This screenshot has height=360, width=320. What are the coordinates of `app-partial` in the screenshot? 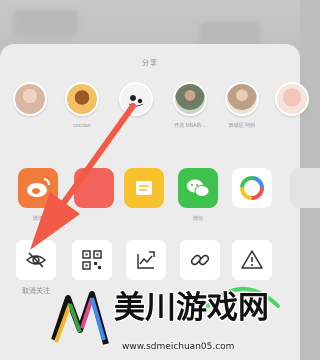 It's located at (305, 198).